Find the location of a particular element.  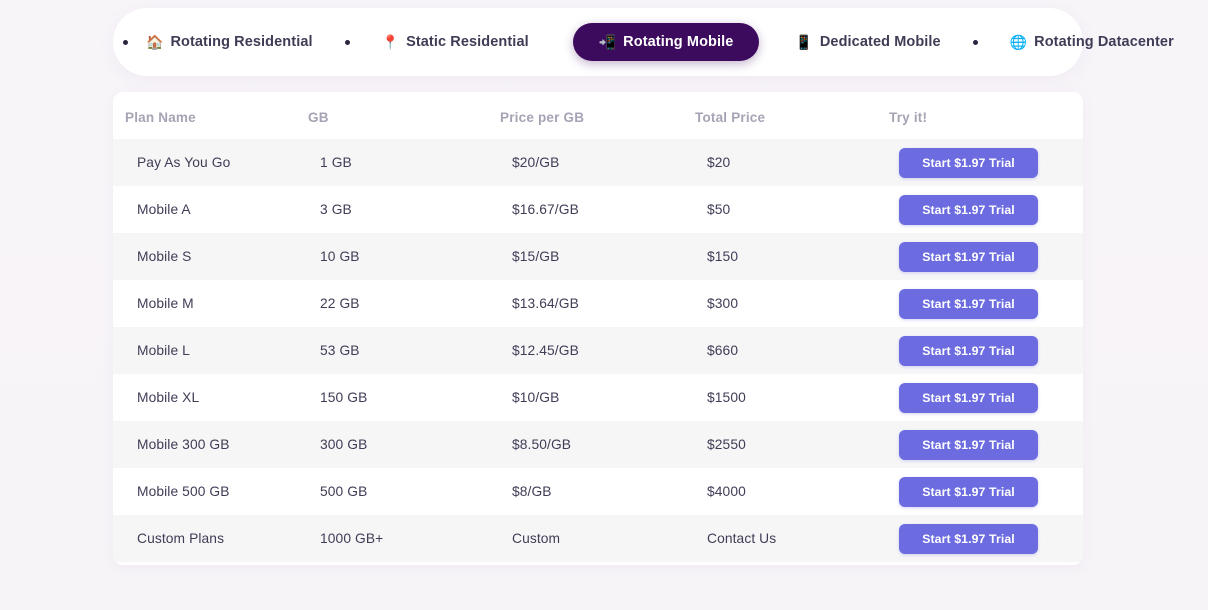

tab-dedicated-mobile: 📱 Dedicated Mobile is located at coordinates (867, 42).